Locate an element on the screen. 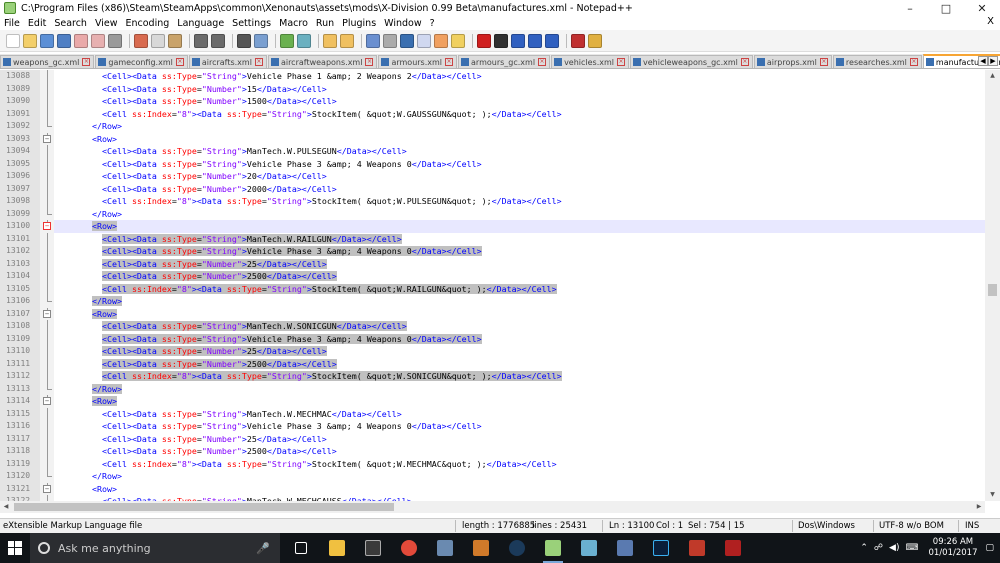 The width and height of the screenshot is (1000, 563). menu-window: Window is located at coordinates (402, 23).